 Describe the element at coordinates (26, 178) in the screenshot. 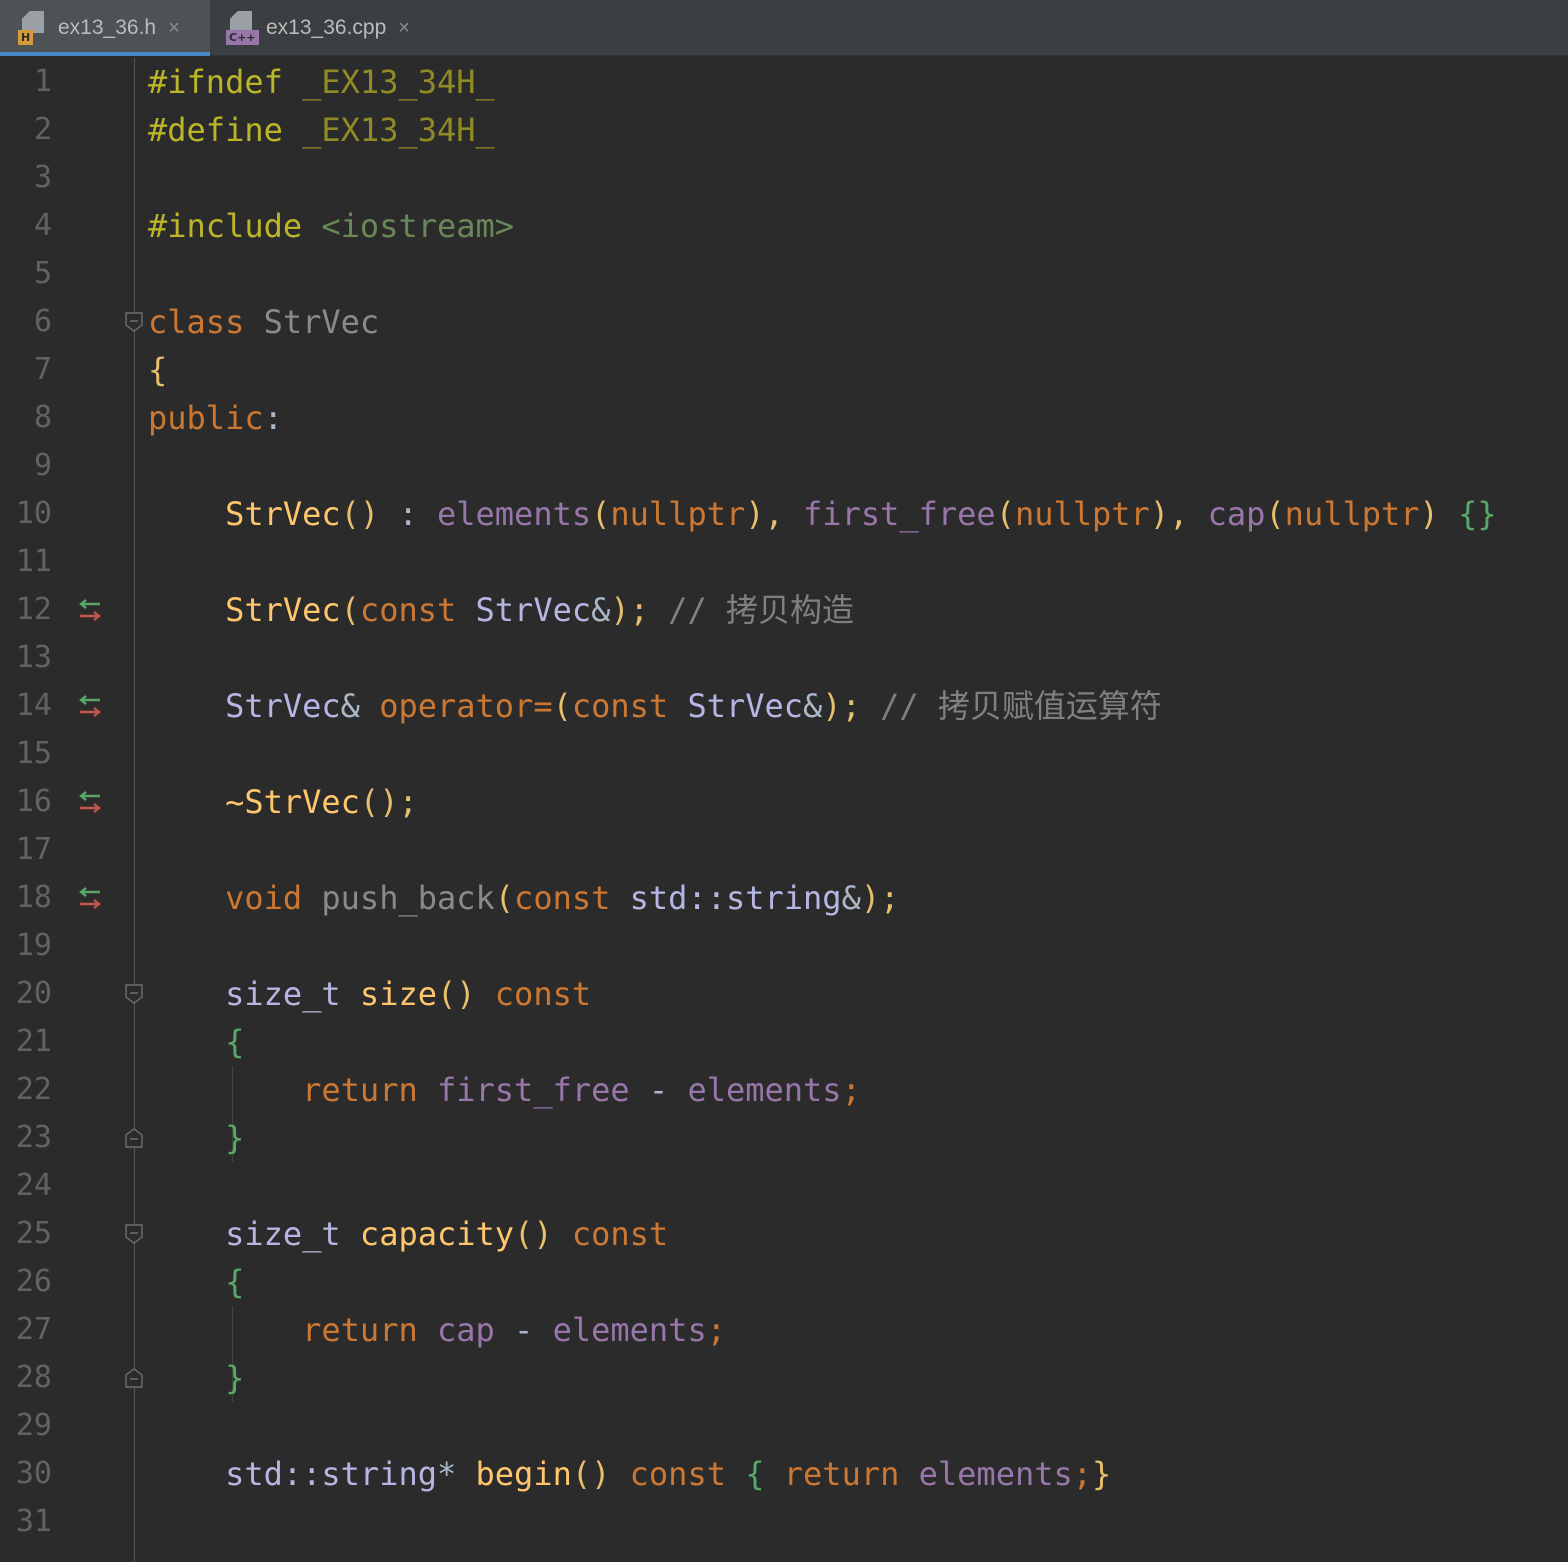

I see `line-number: 3` at that location.